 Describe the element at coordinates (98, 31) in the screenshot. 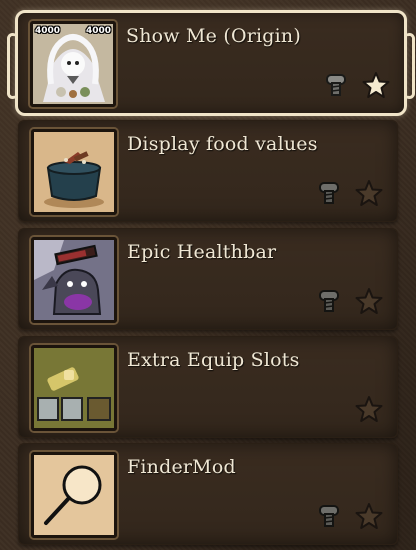

I see `thumb-stat-right: 4000` at that location.